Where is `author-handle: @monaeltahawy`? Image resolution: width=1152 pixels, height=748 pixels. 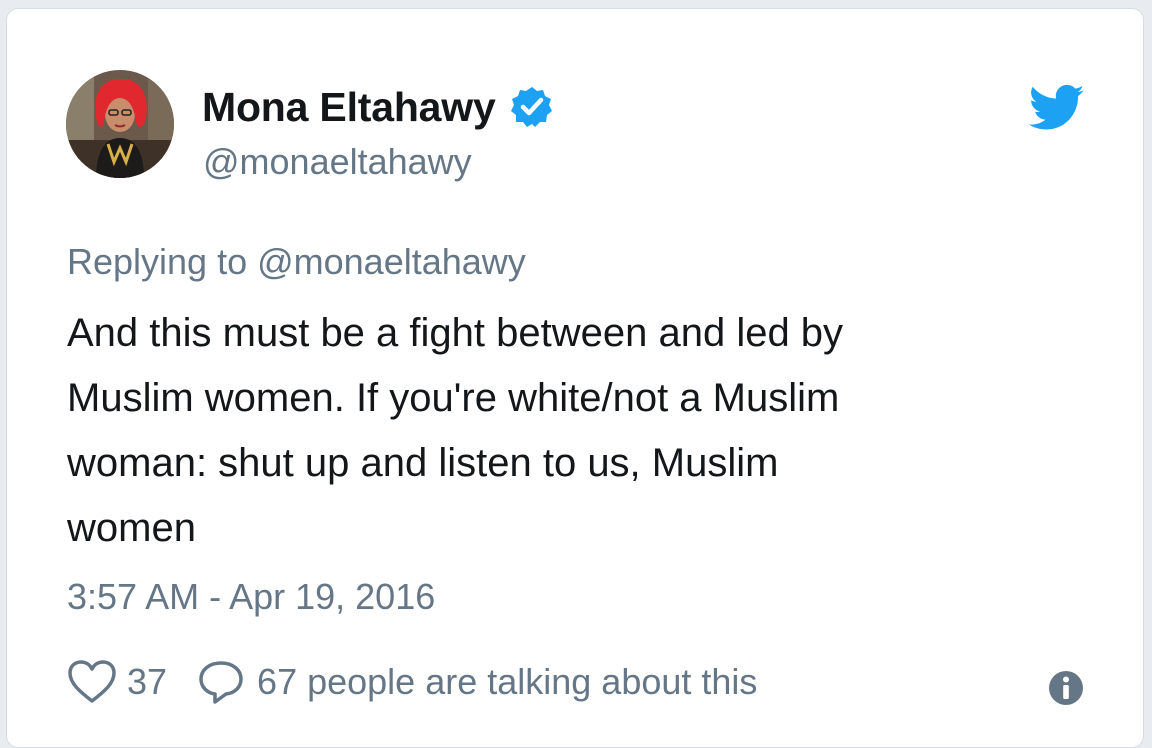
author-handle: @monaeltahawy is located at coordinates (337, 162).